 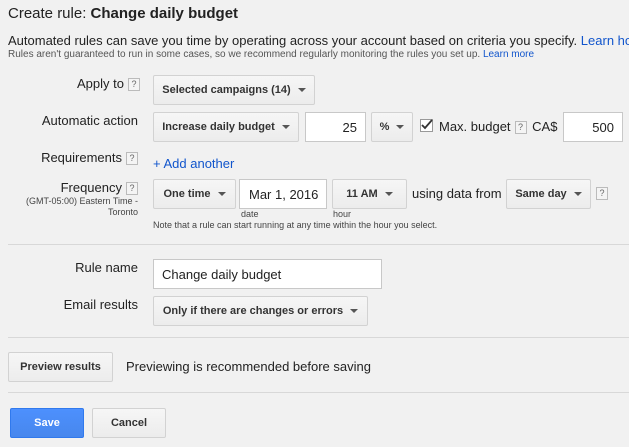 I want to click on page-title: Create rule: Change daily budget, so click(x=123, y=13).